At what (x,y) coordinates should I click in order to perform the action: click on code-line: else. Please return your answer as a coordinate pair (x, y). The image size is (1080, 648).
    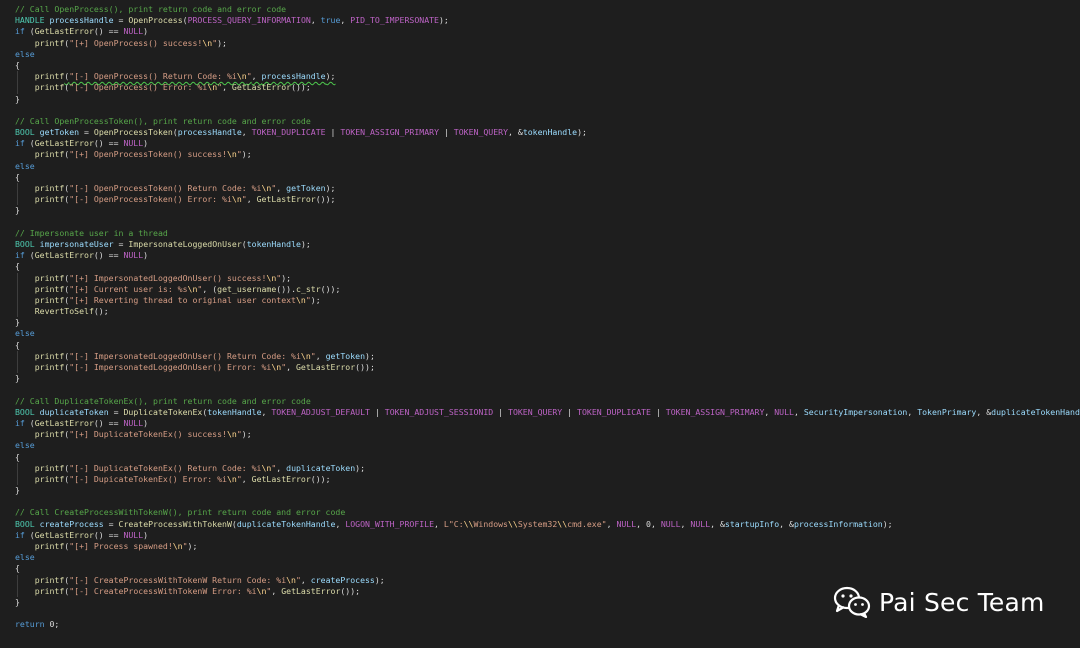
    Looking at the image, I should click on (545, 54).